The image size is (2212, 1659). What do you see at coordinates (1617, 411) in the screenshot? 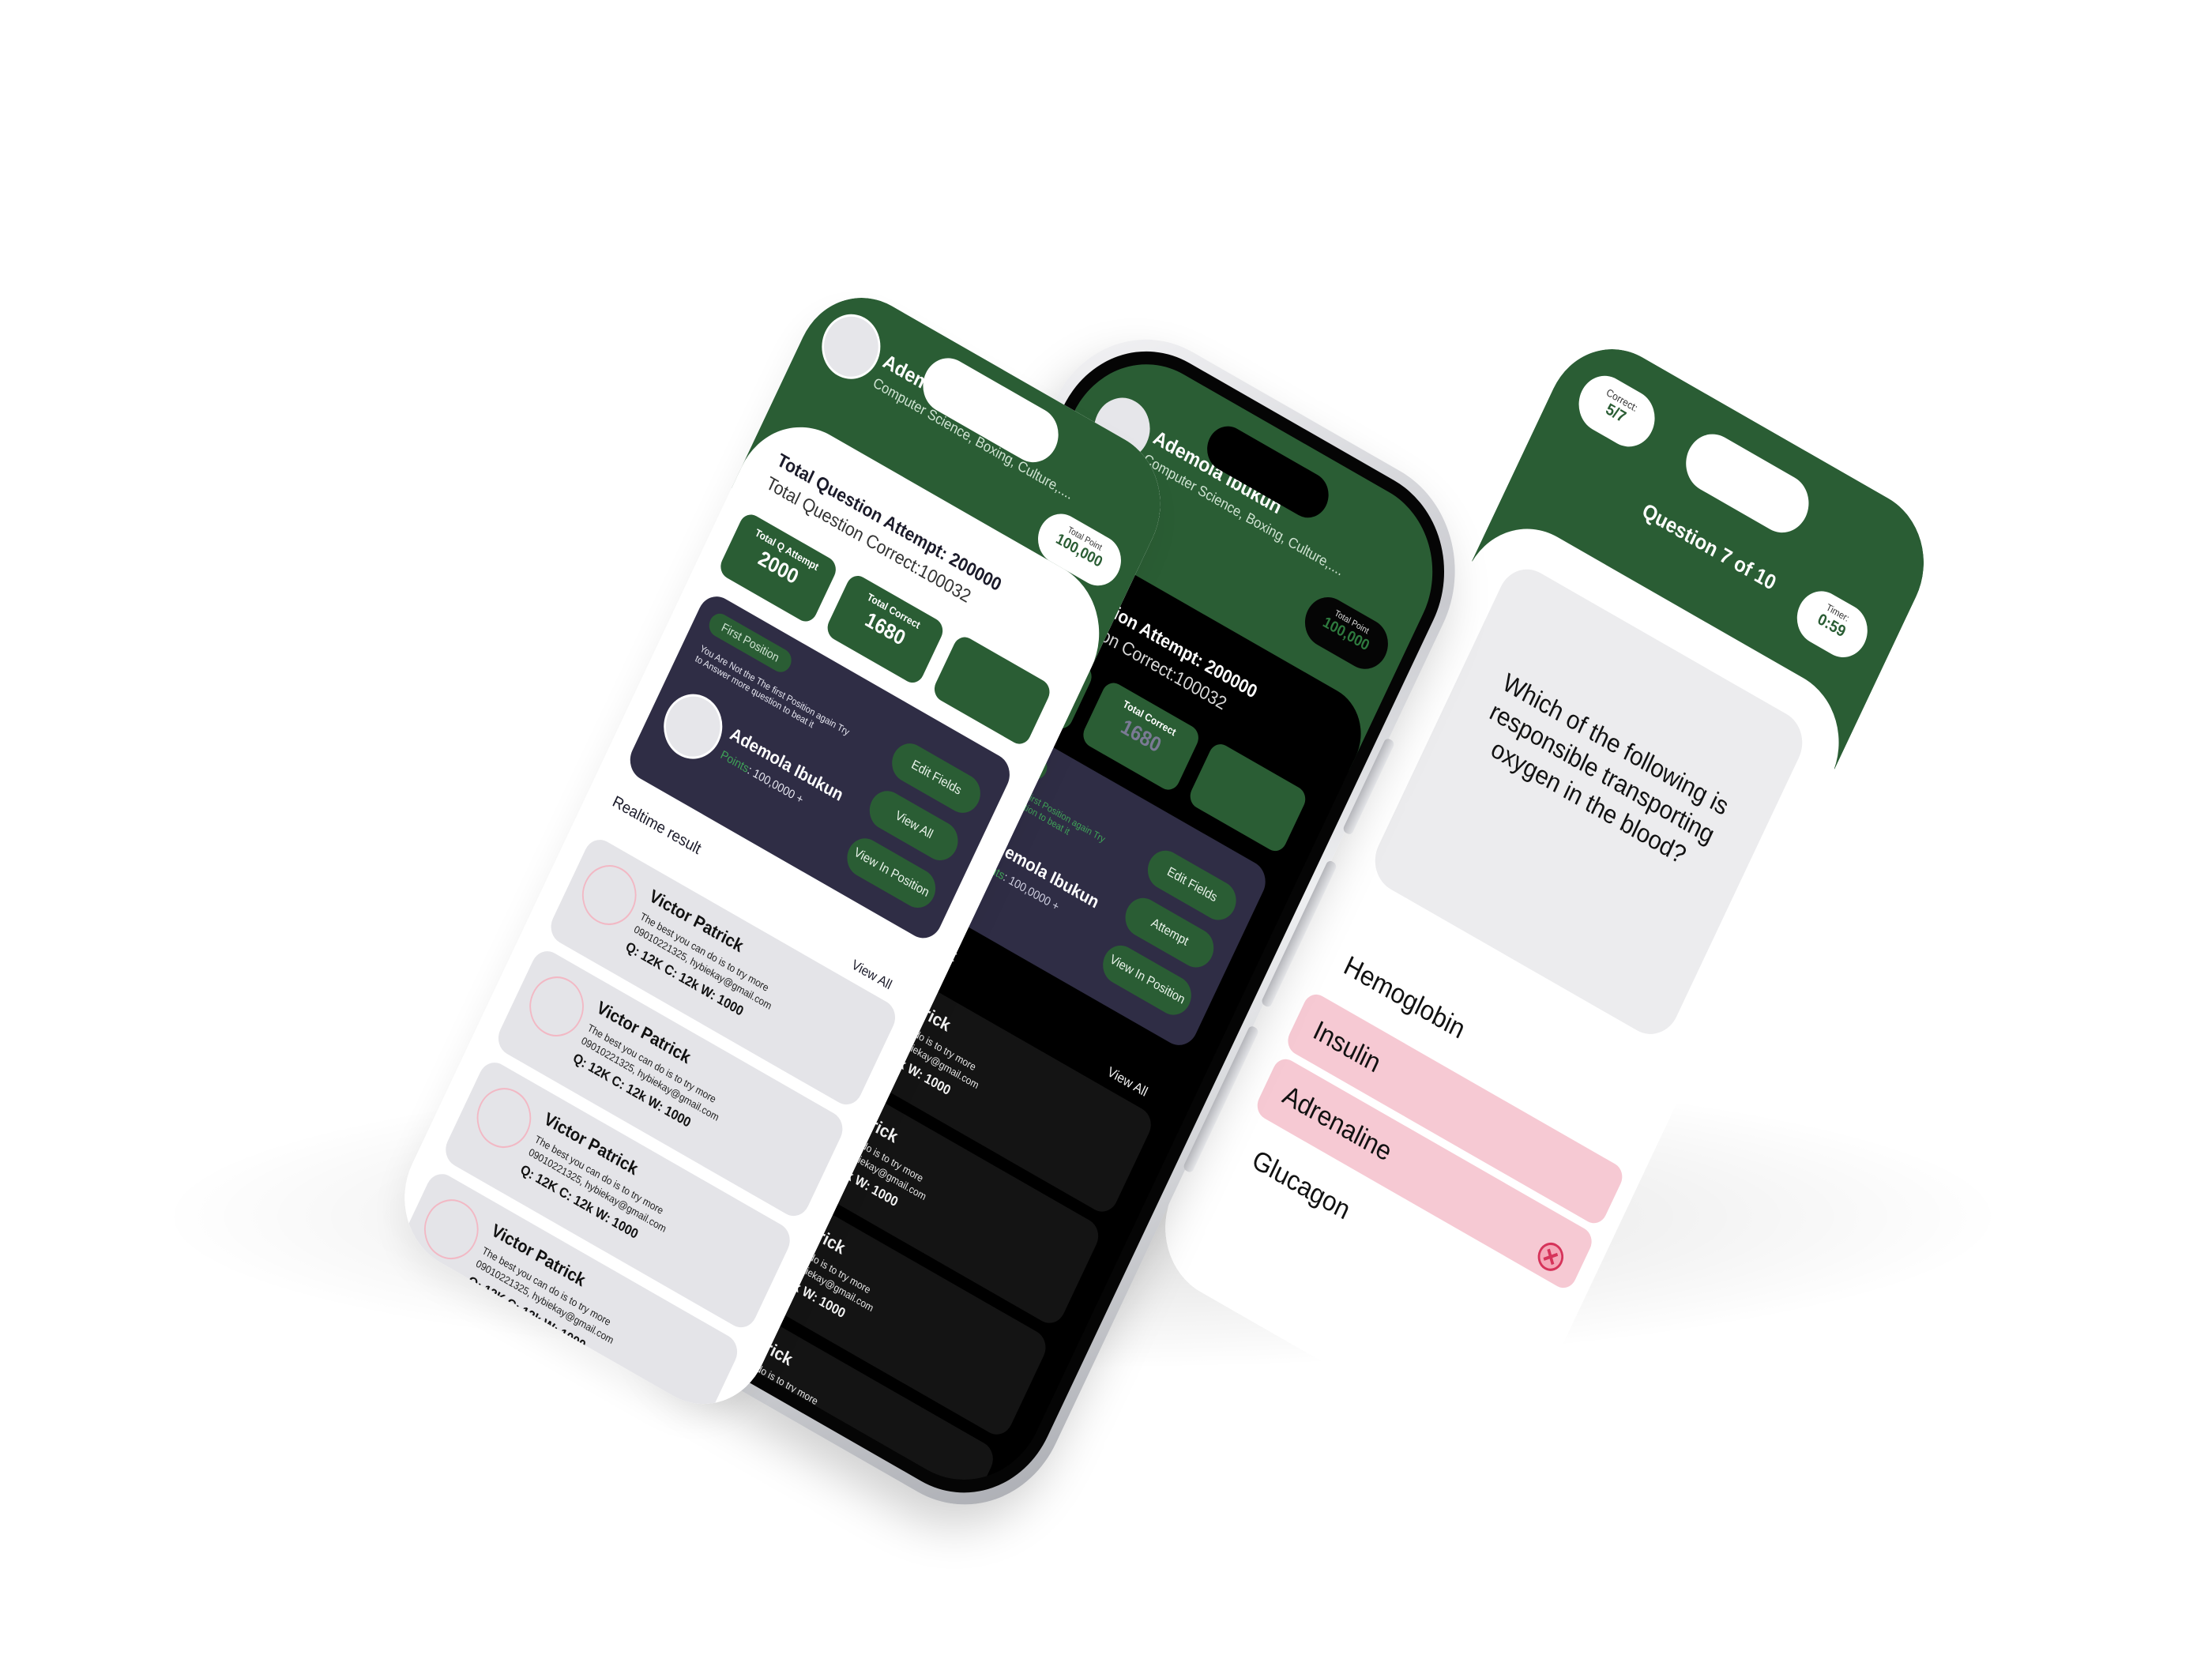
I see `correct-pill: Correct: 5/7` at bounding box center [1617, 411].